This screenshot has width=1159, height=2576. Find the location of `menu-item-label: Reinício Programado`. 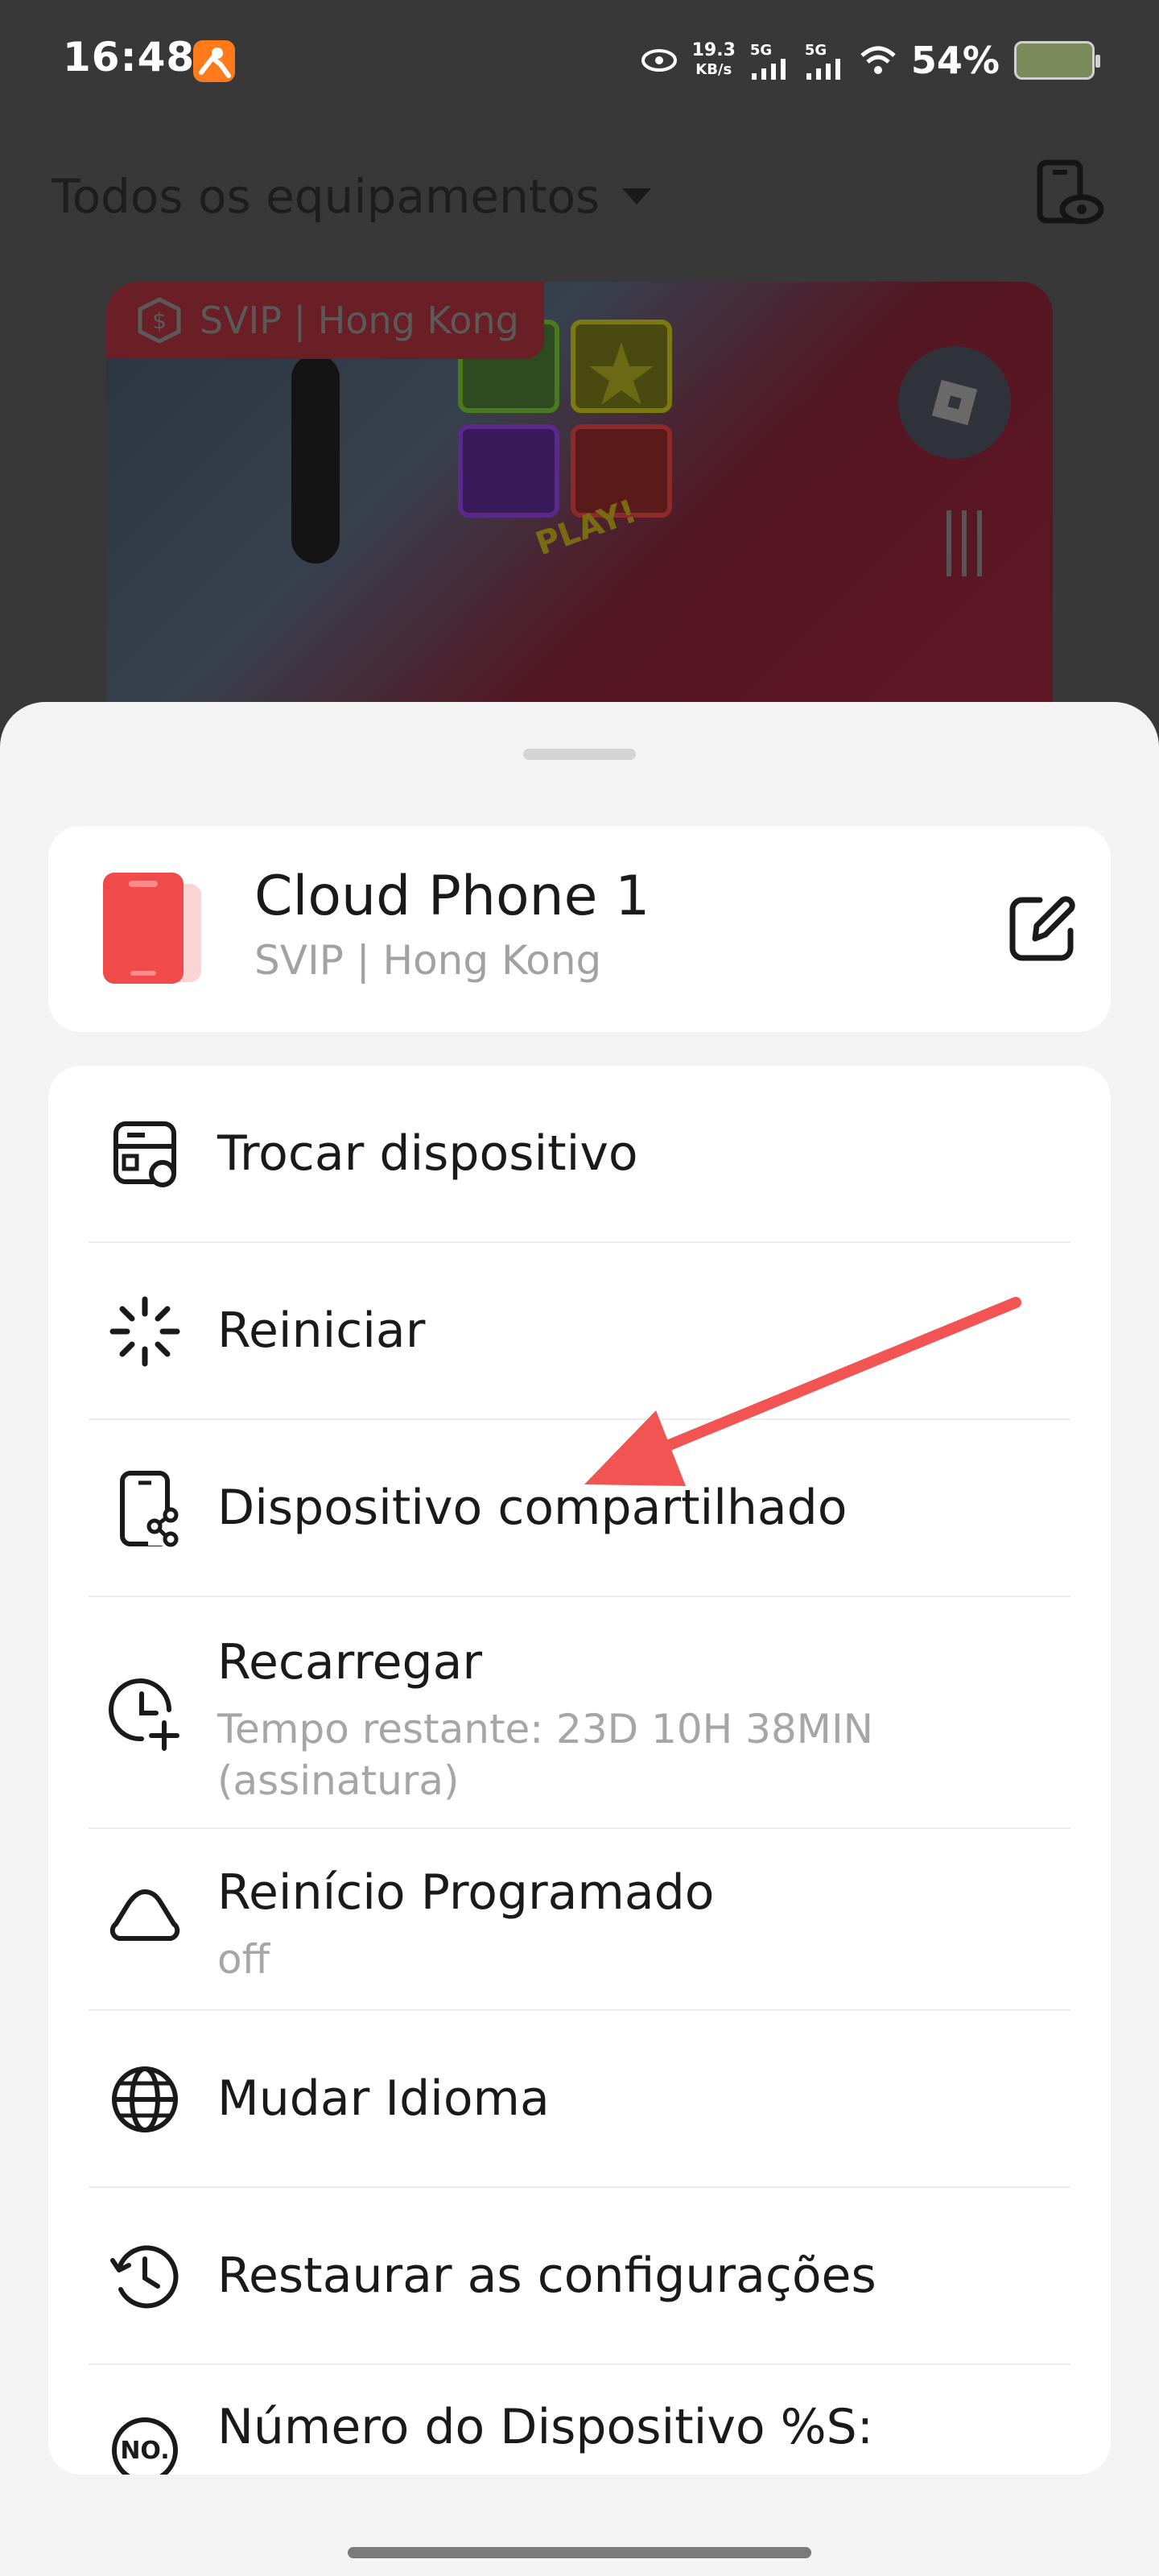

menu-item-label: Reinício Programado is located at coordinates (466, 1892).